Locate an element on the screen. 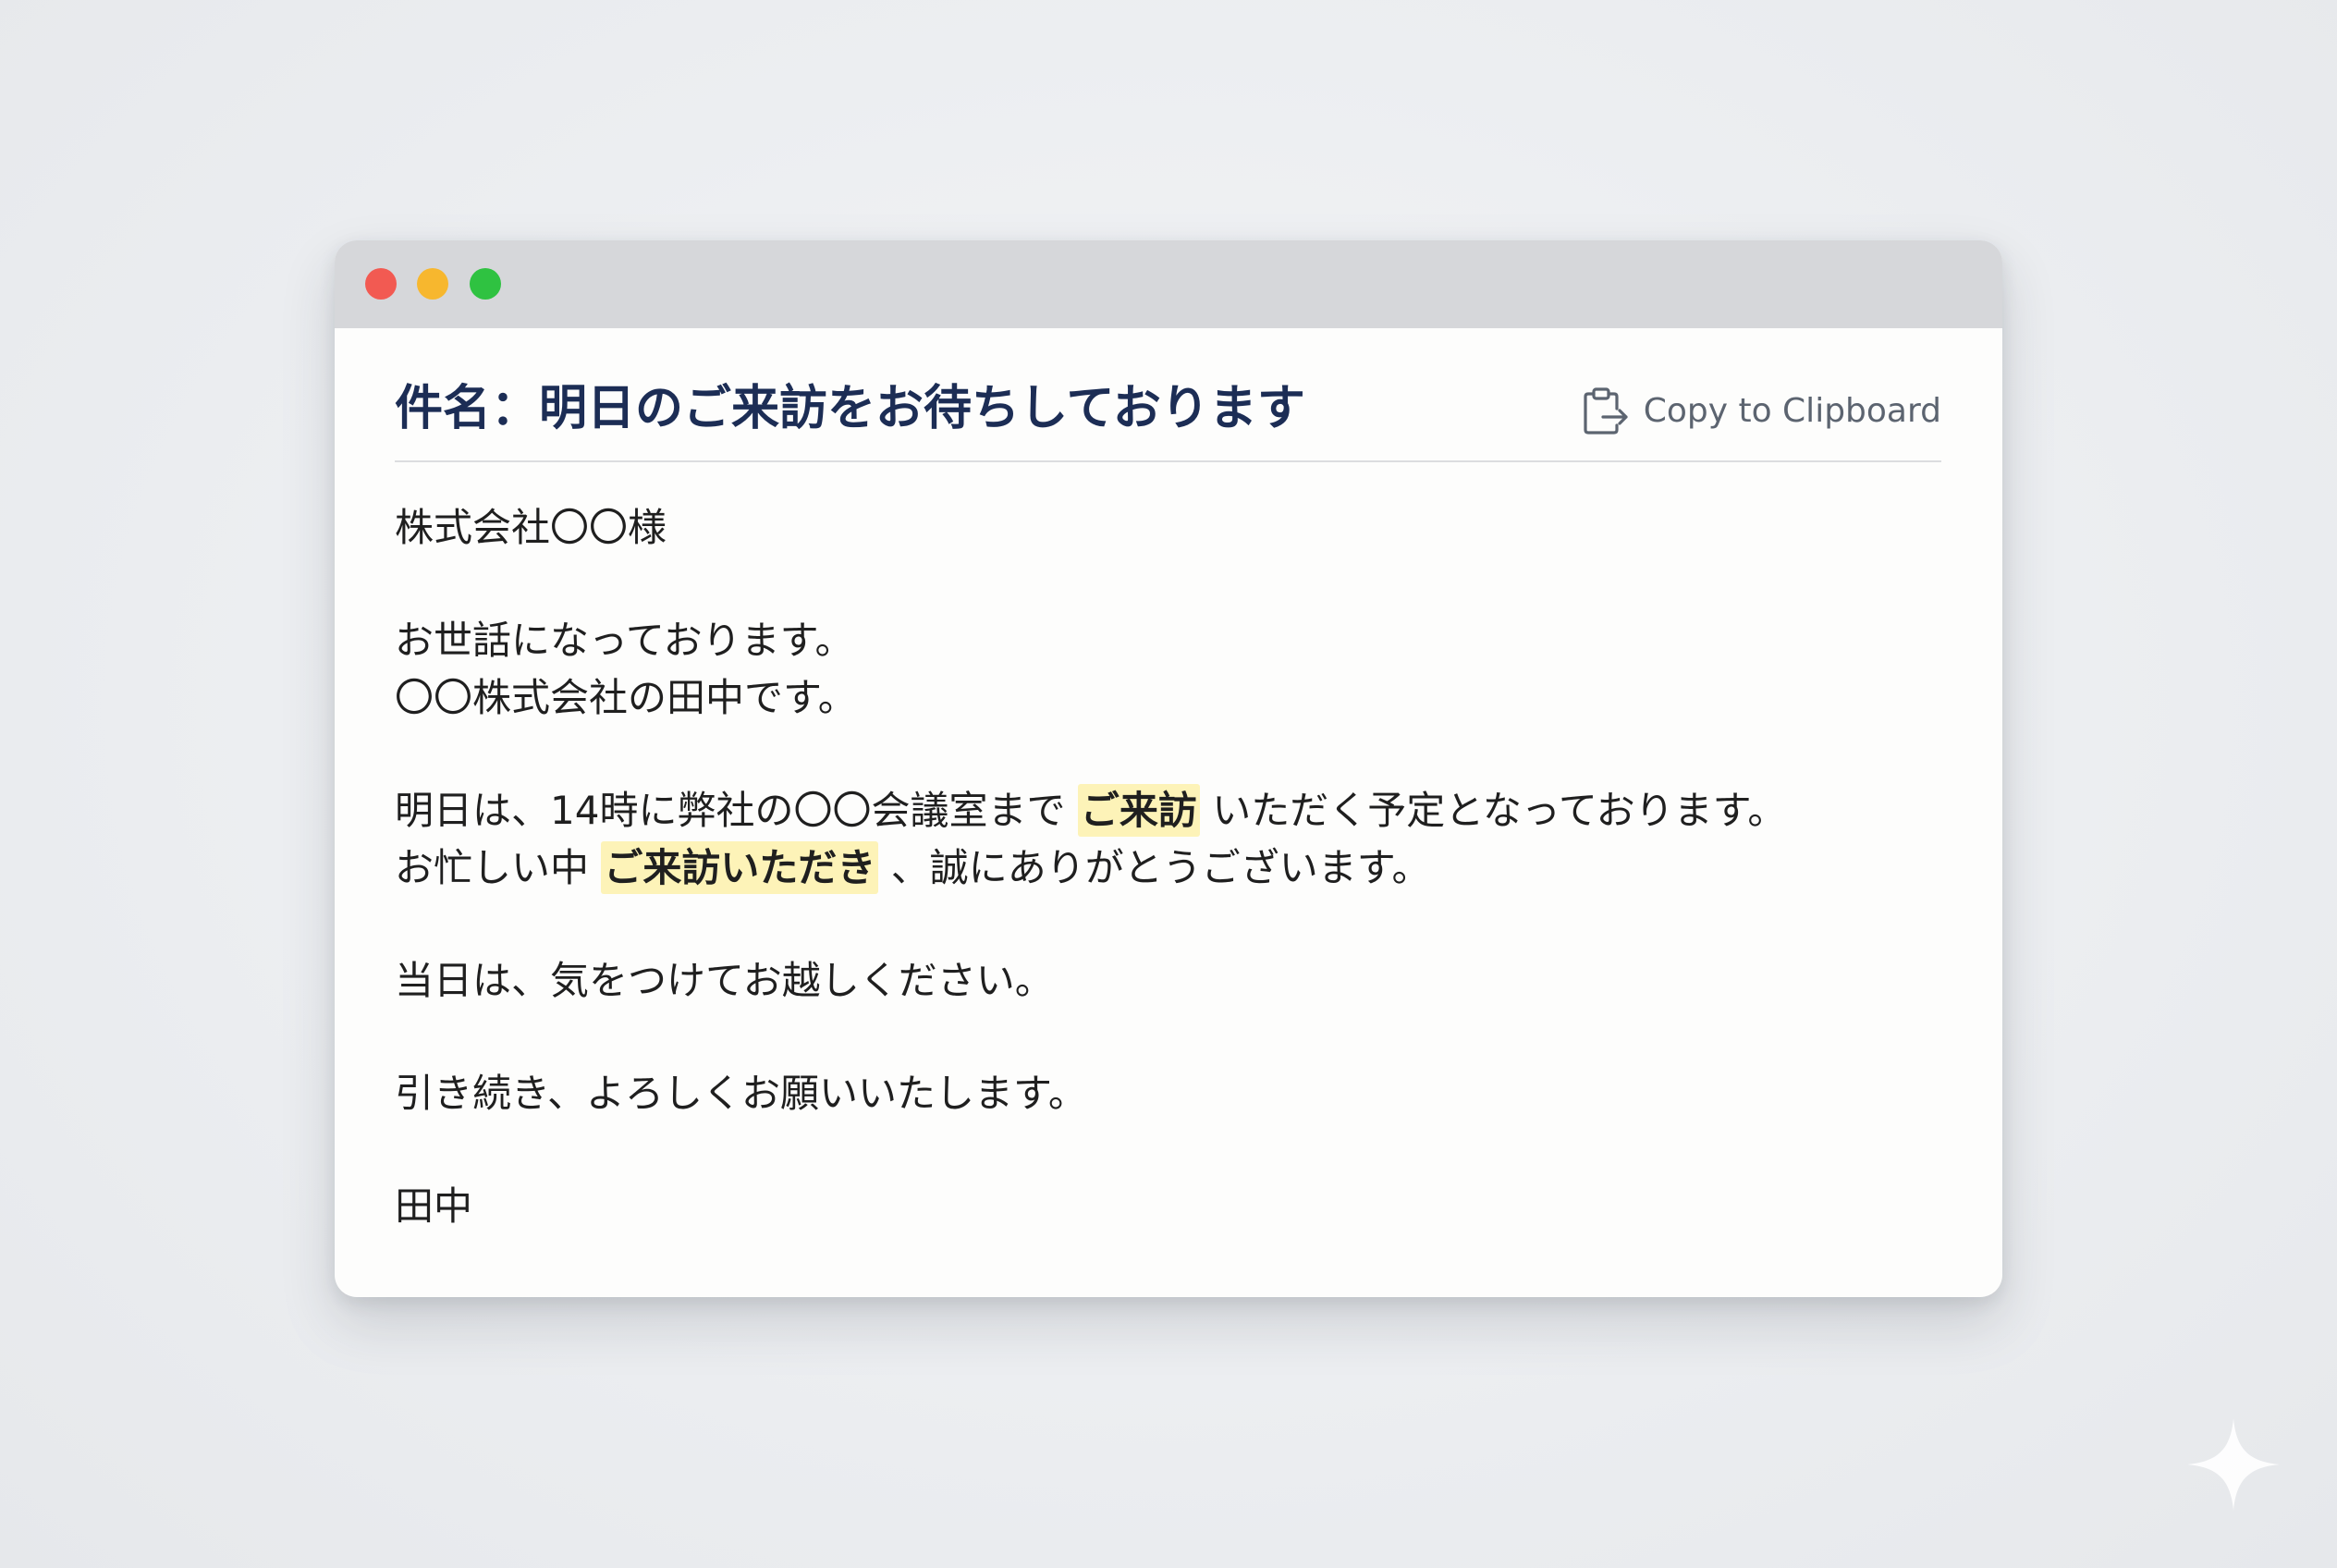 This screenshot has height=1568, width=2337. signature: 田中 is located at coordinates (434, 1206).